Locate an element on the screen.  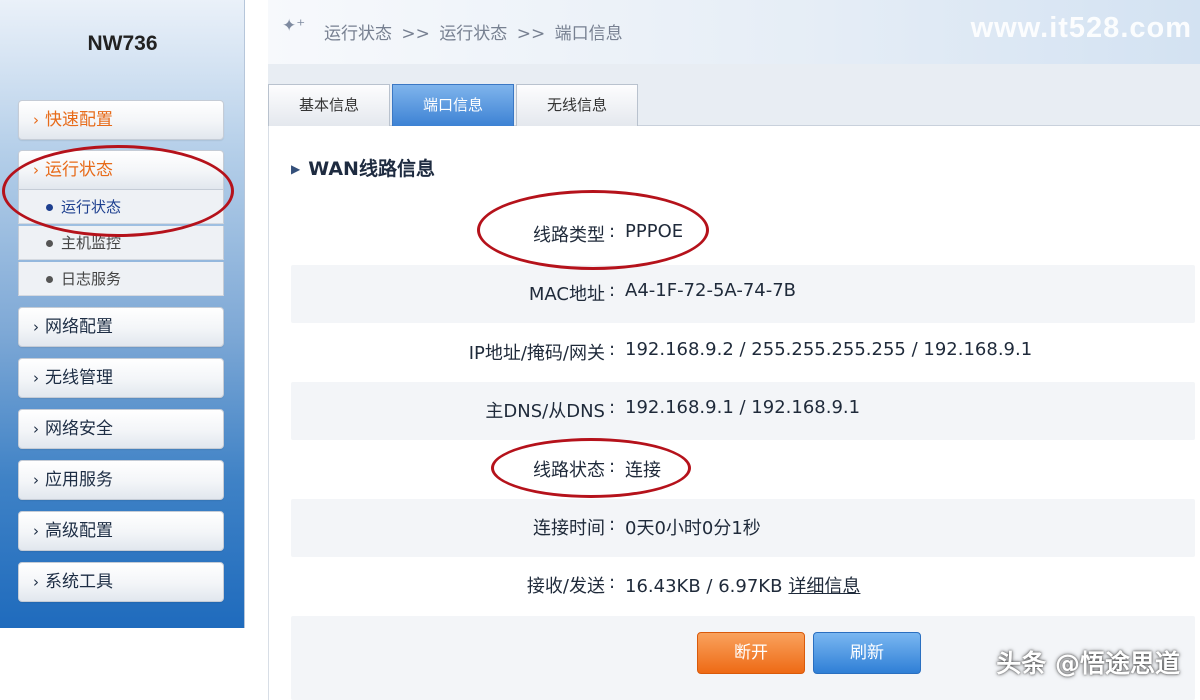
submenu-label: 日志服务 is located at coordinates (91, 279).